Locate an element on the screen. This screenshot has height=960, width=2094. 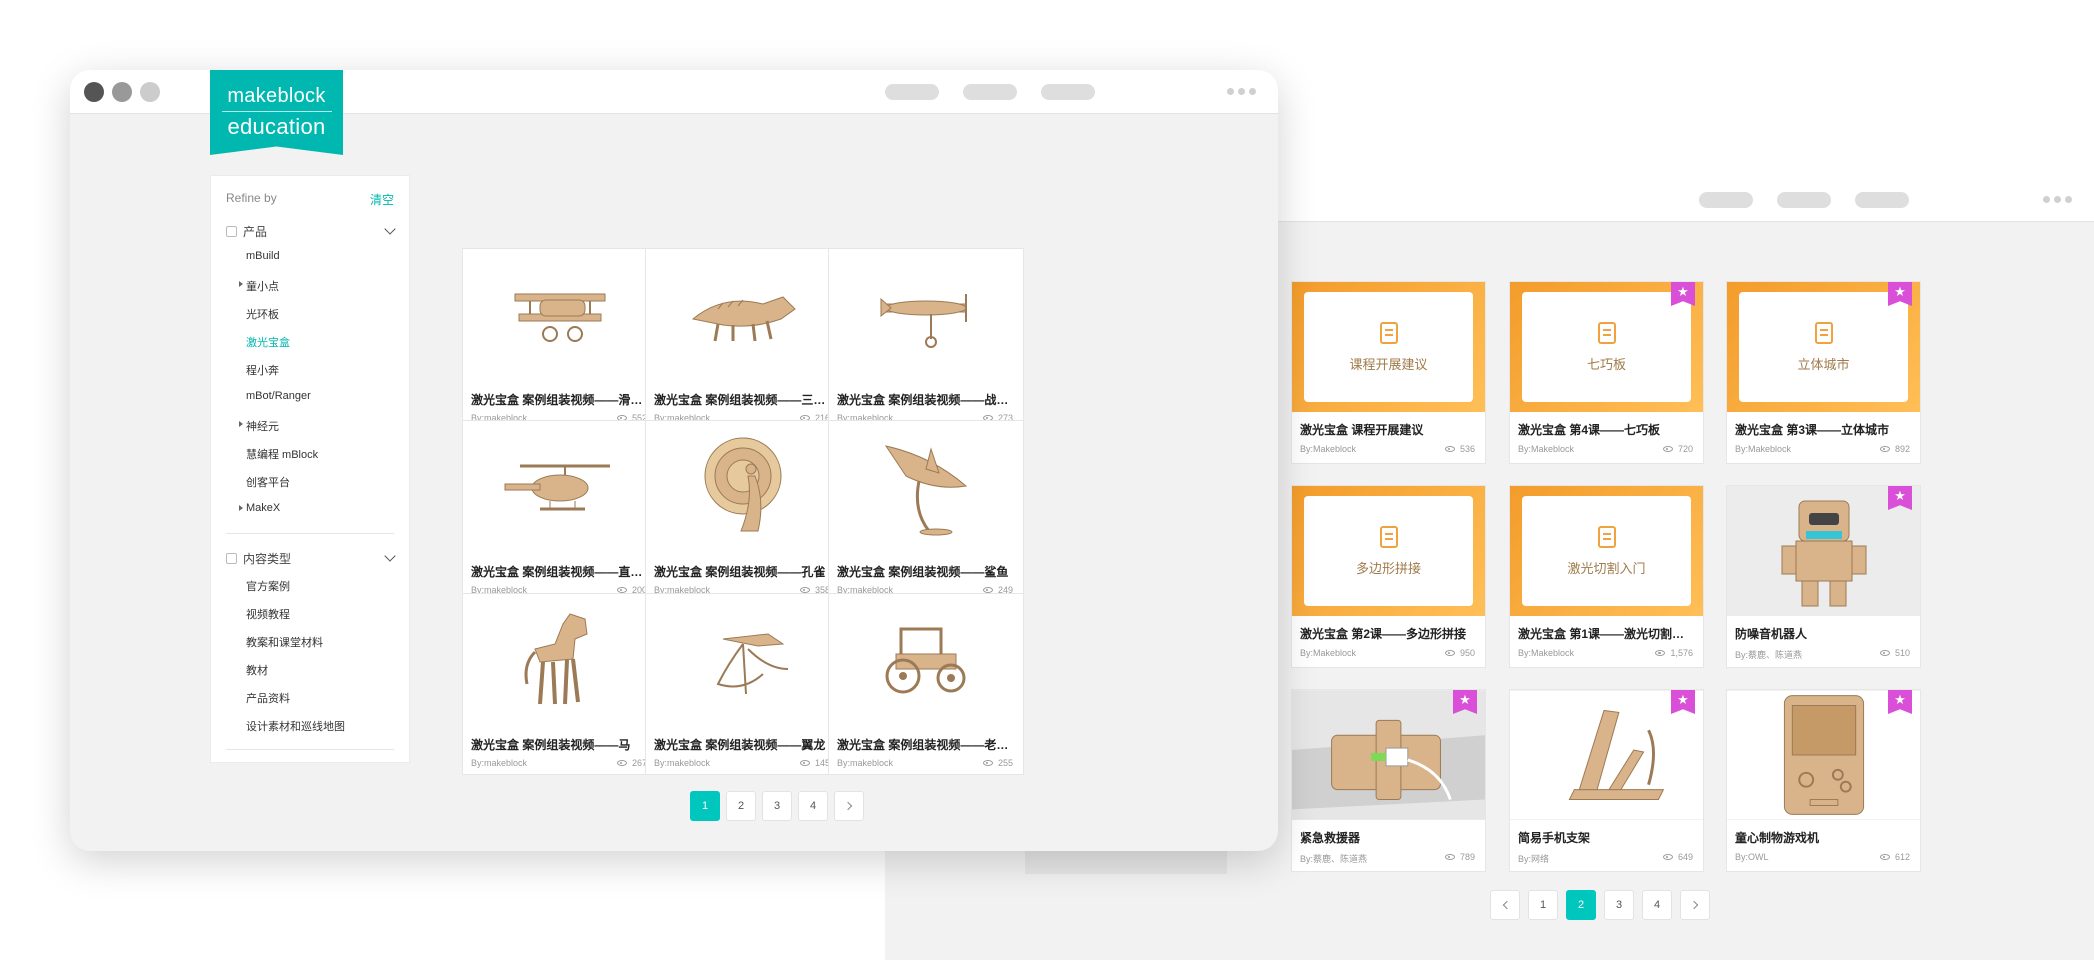
course-card: 课程开展建议 激光宝盒 课程开展建议 By:Makeblock 536 is located at coordinates (1388, 372).